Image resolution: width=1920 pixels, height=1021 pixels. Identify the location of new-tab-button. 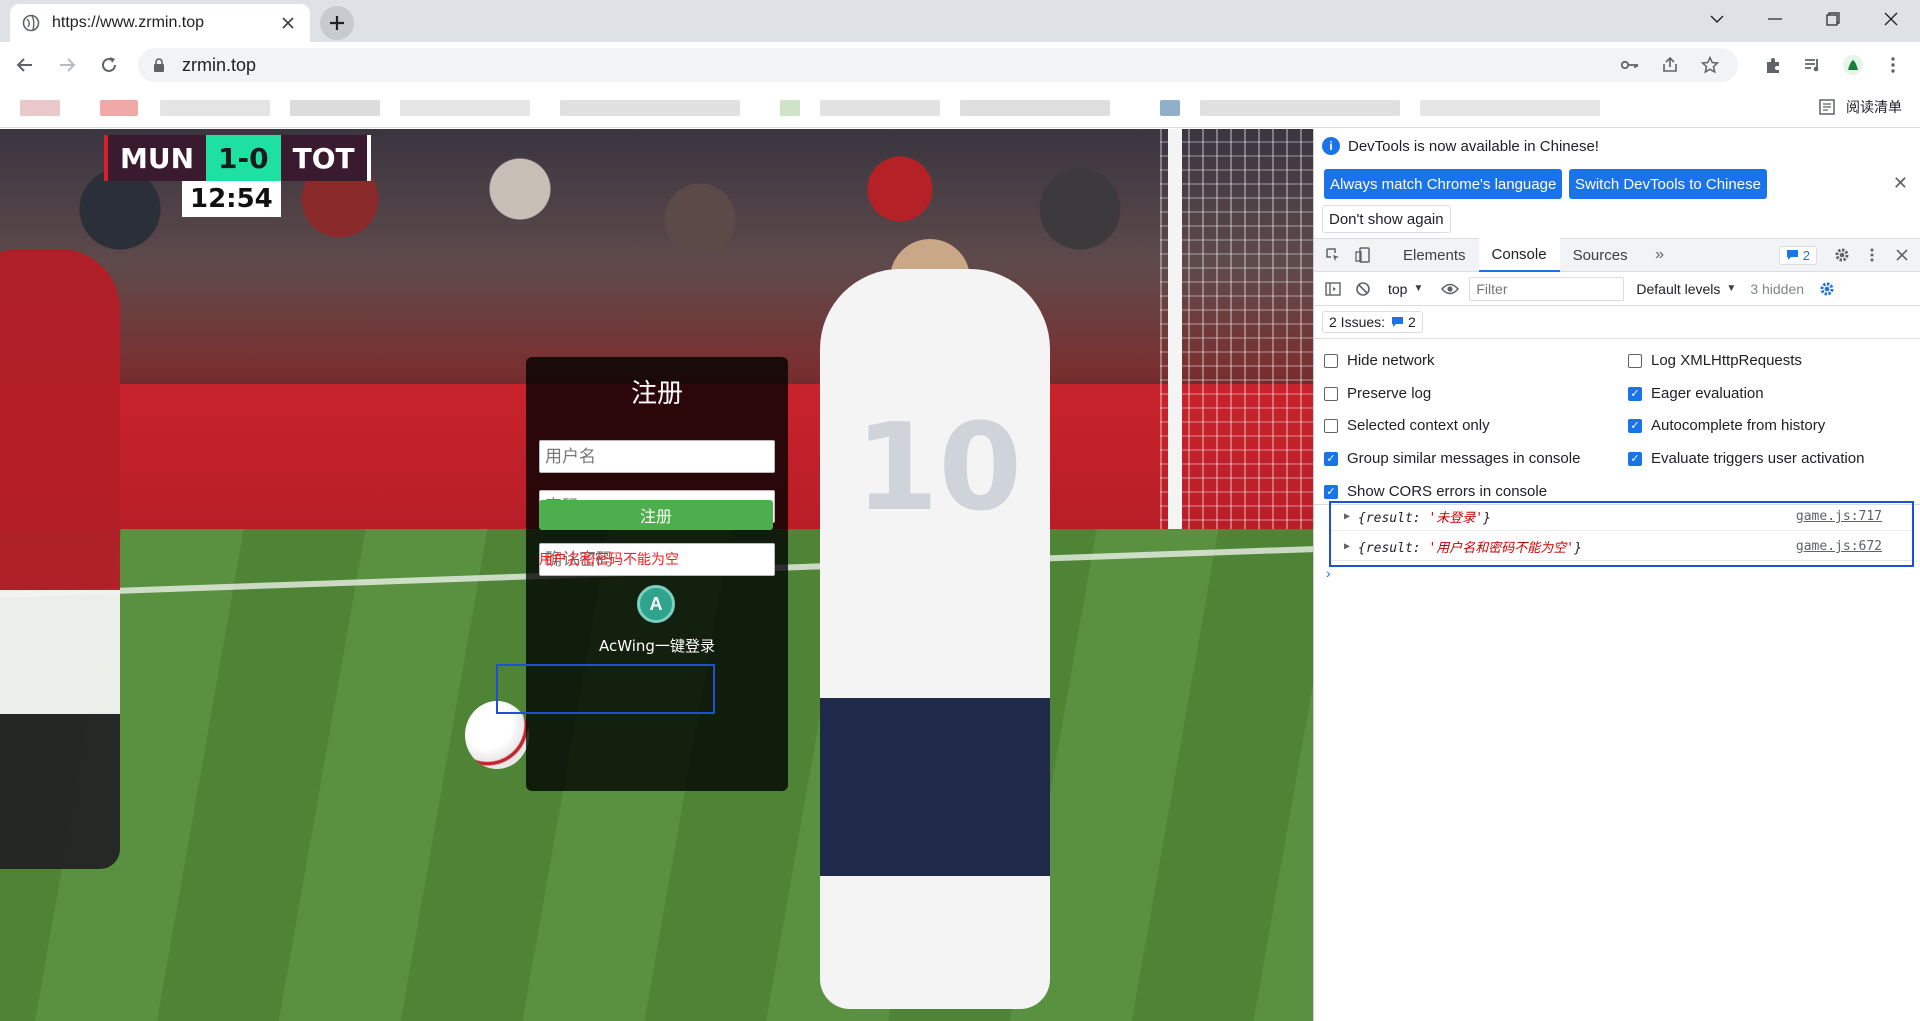
(337, 23).